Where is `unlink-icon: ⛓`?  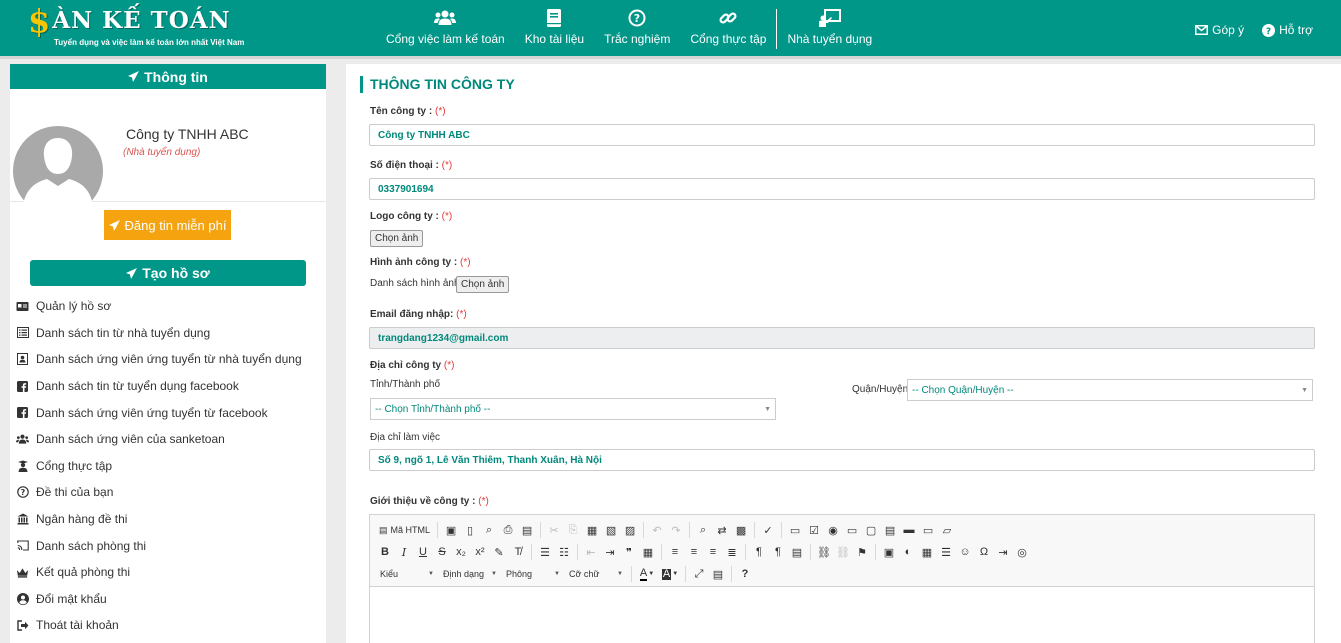 unlink-icon: ⛓ is located at coordinates (843, 552).